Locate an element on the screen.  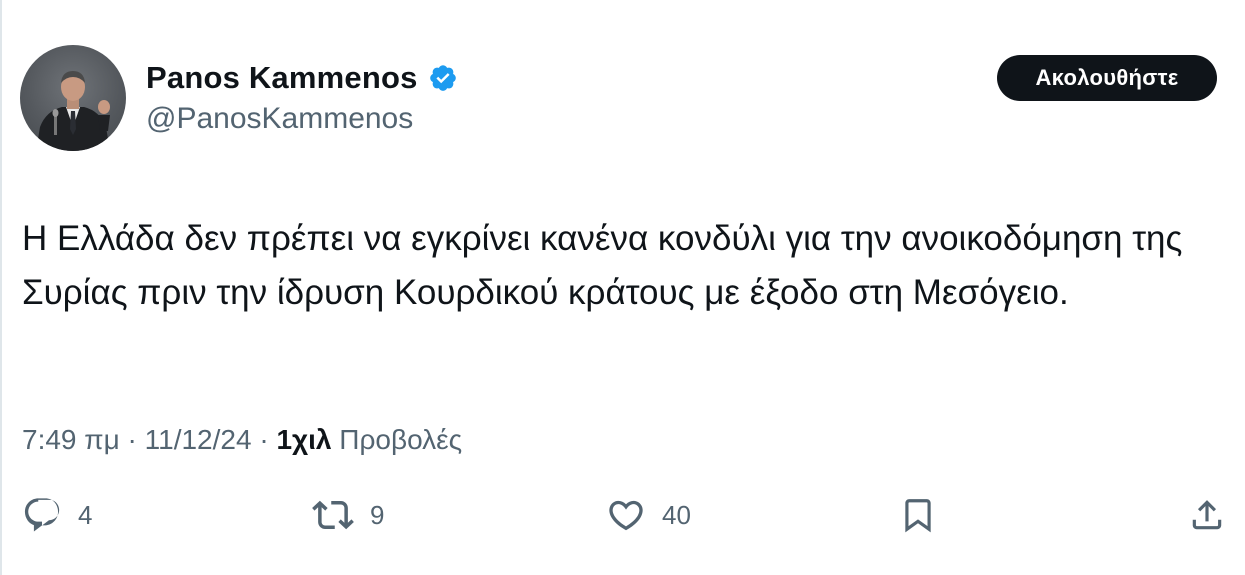
verified-badge-icon is located at coordinates (443, 78).